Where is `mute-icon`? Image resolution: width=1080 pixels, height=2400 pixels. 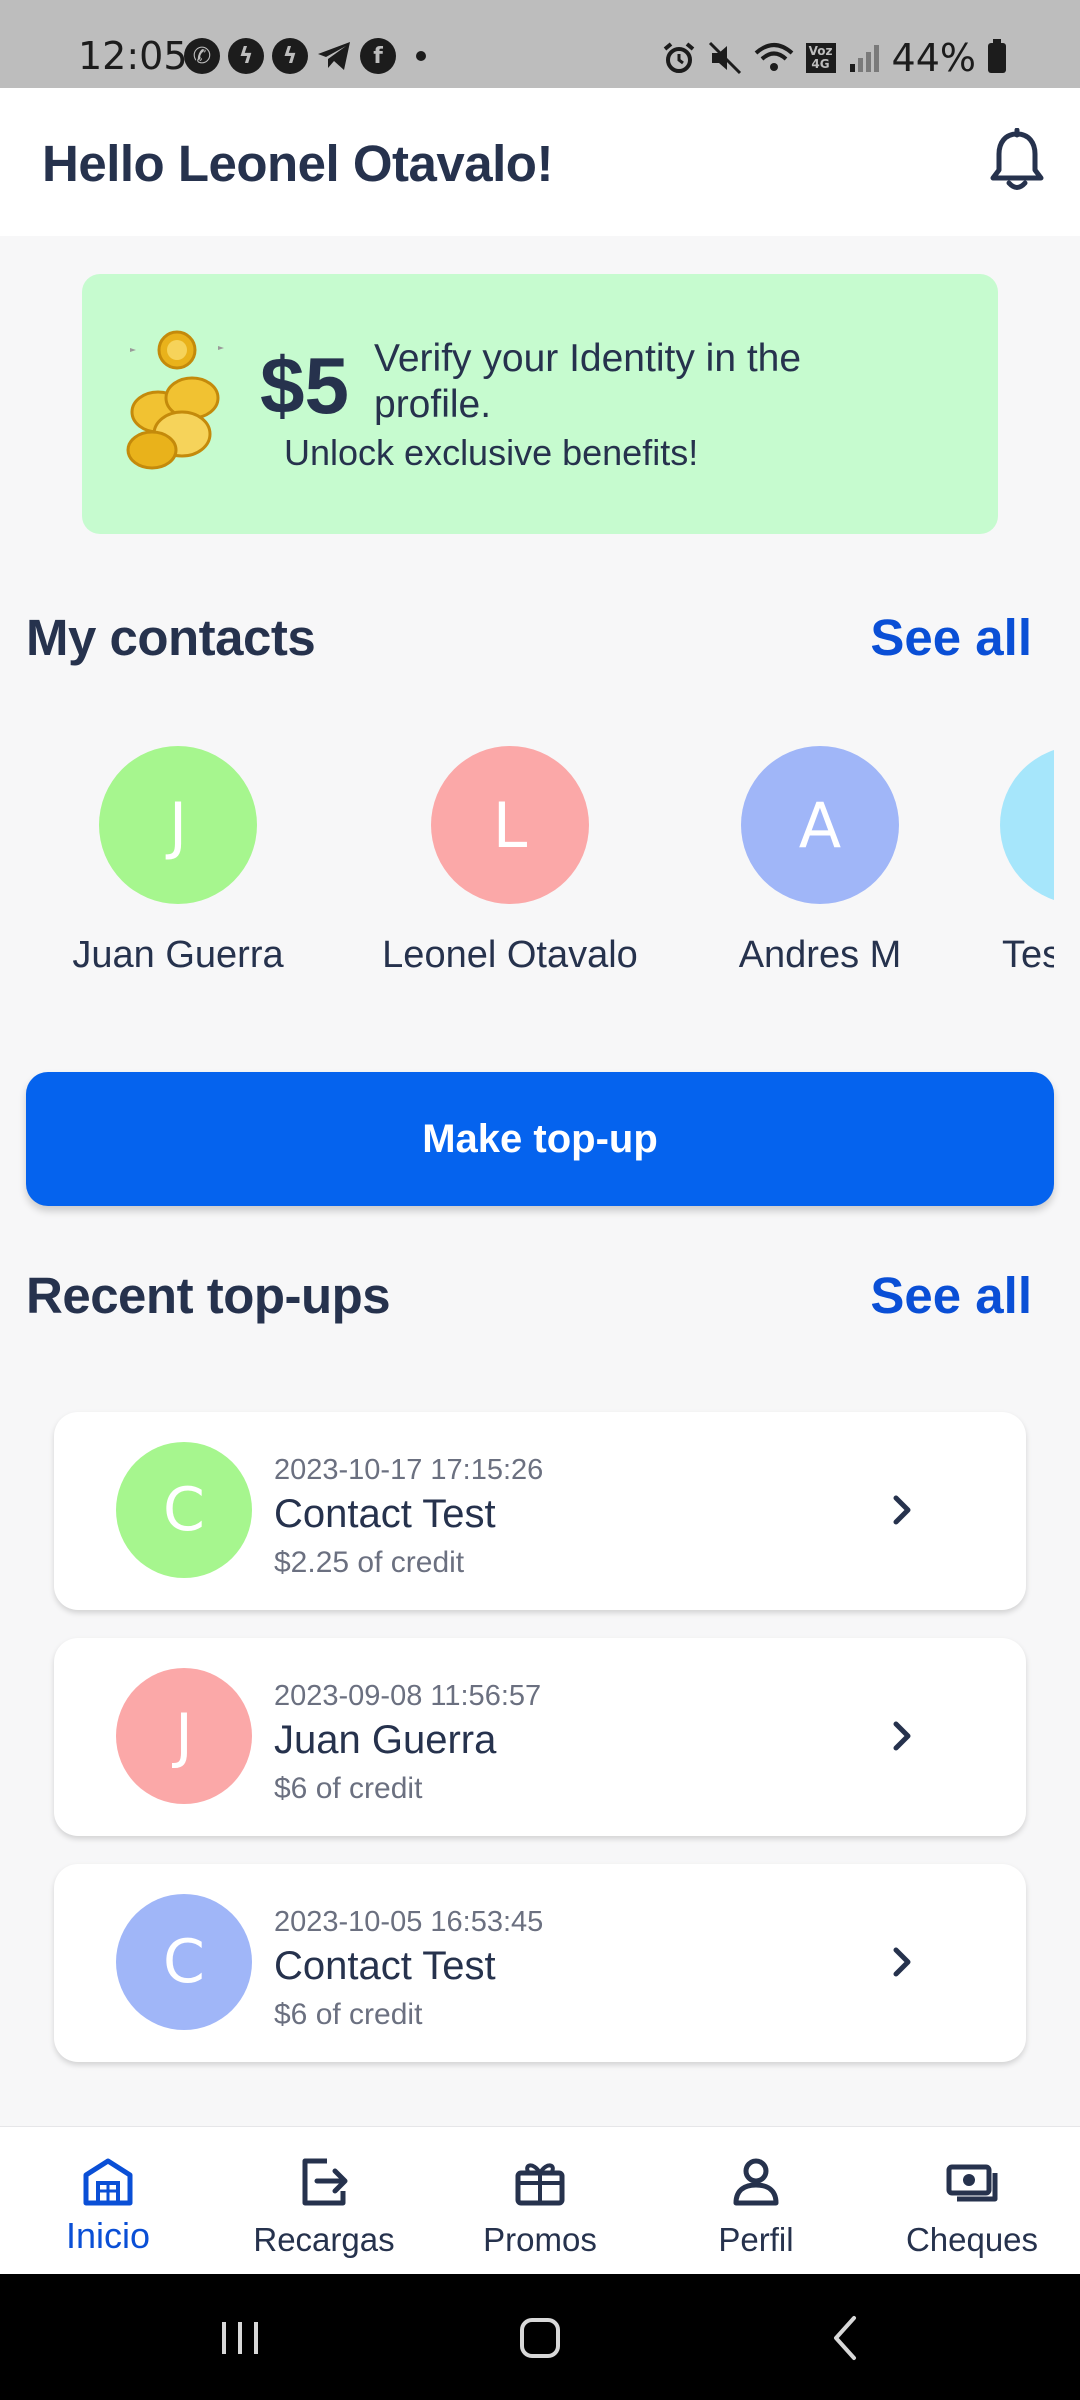 mute-icon is located at coordinates (724, 58).